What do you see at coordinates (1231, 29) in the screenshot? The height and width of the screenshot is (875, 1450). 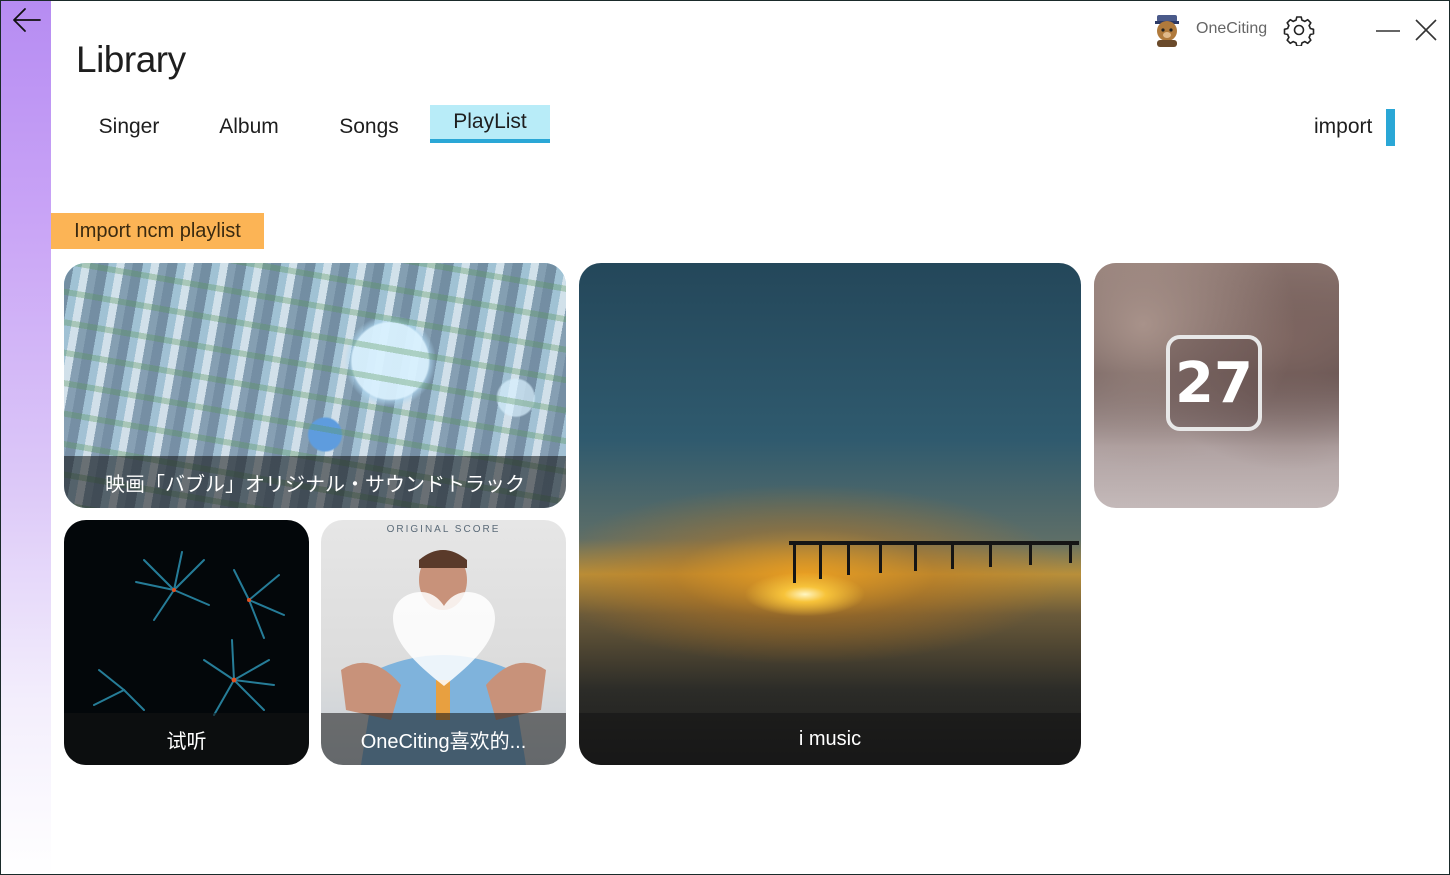 I see `username: OneCiting` at bounding box center [1231, 29].